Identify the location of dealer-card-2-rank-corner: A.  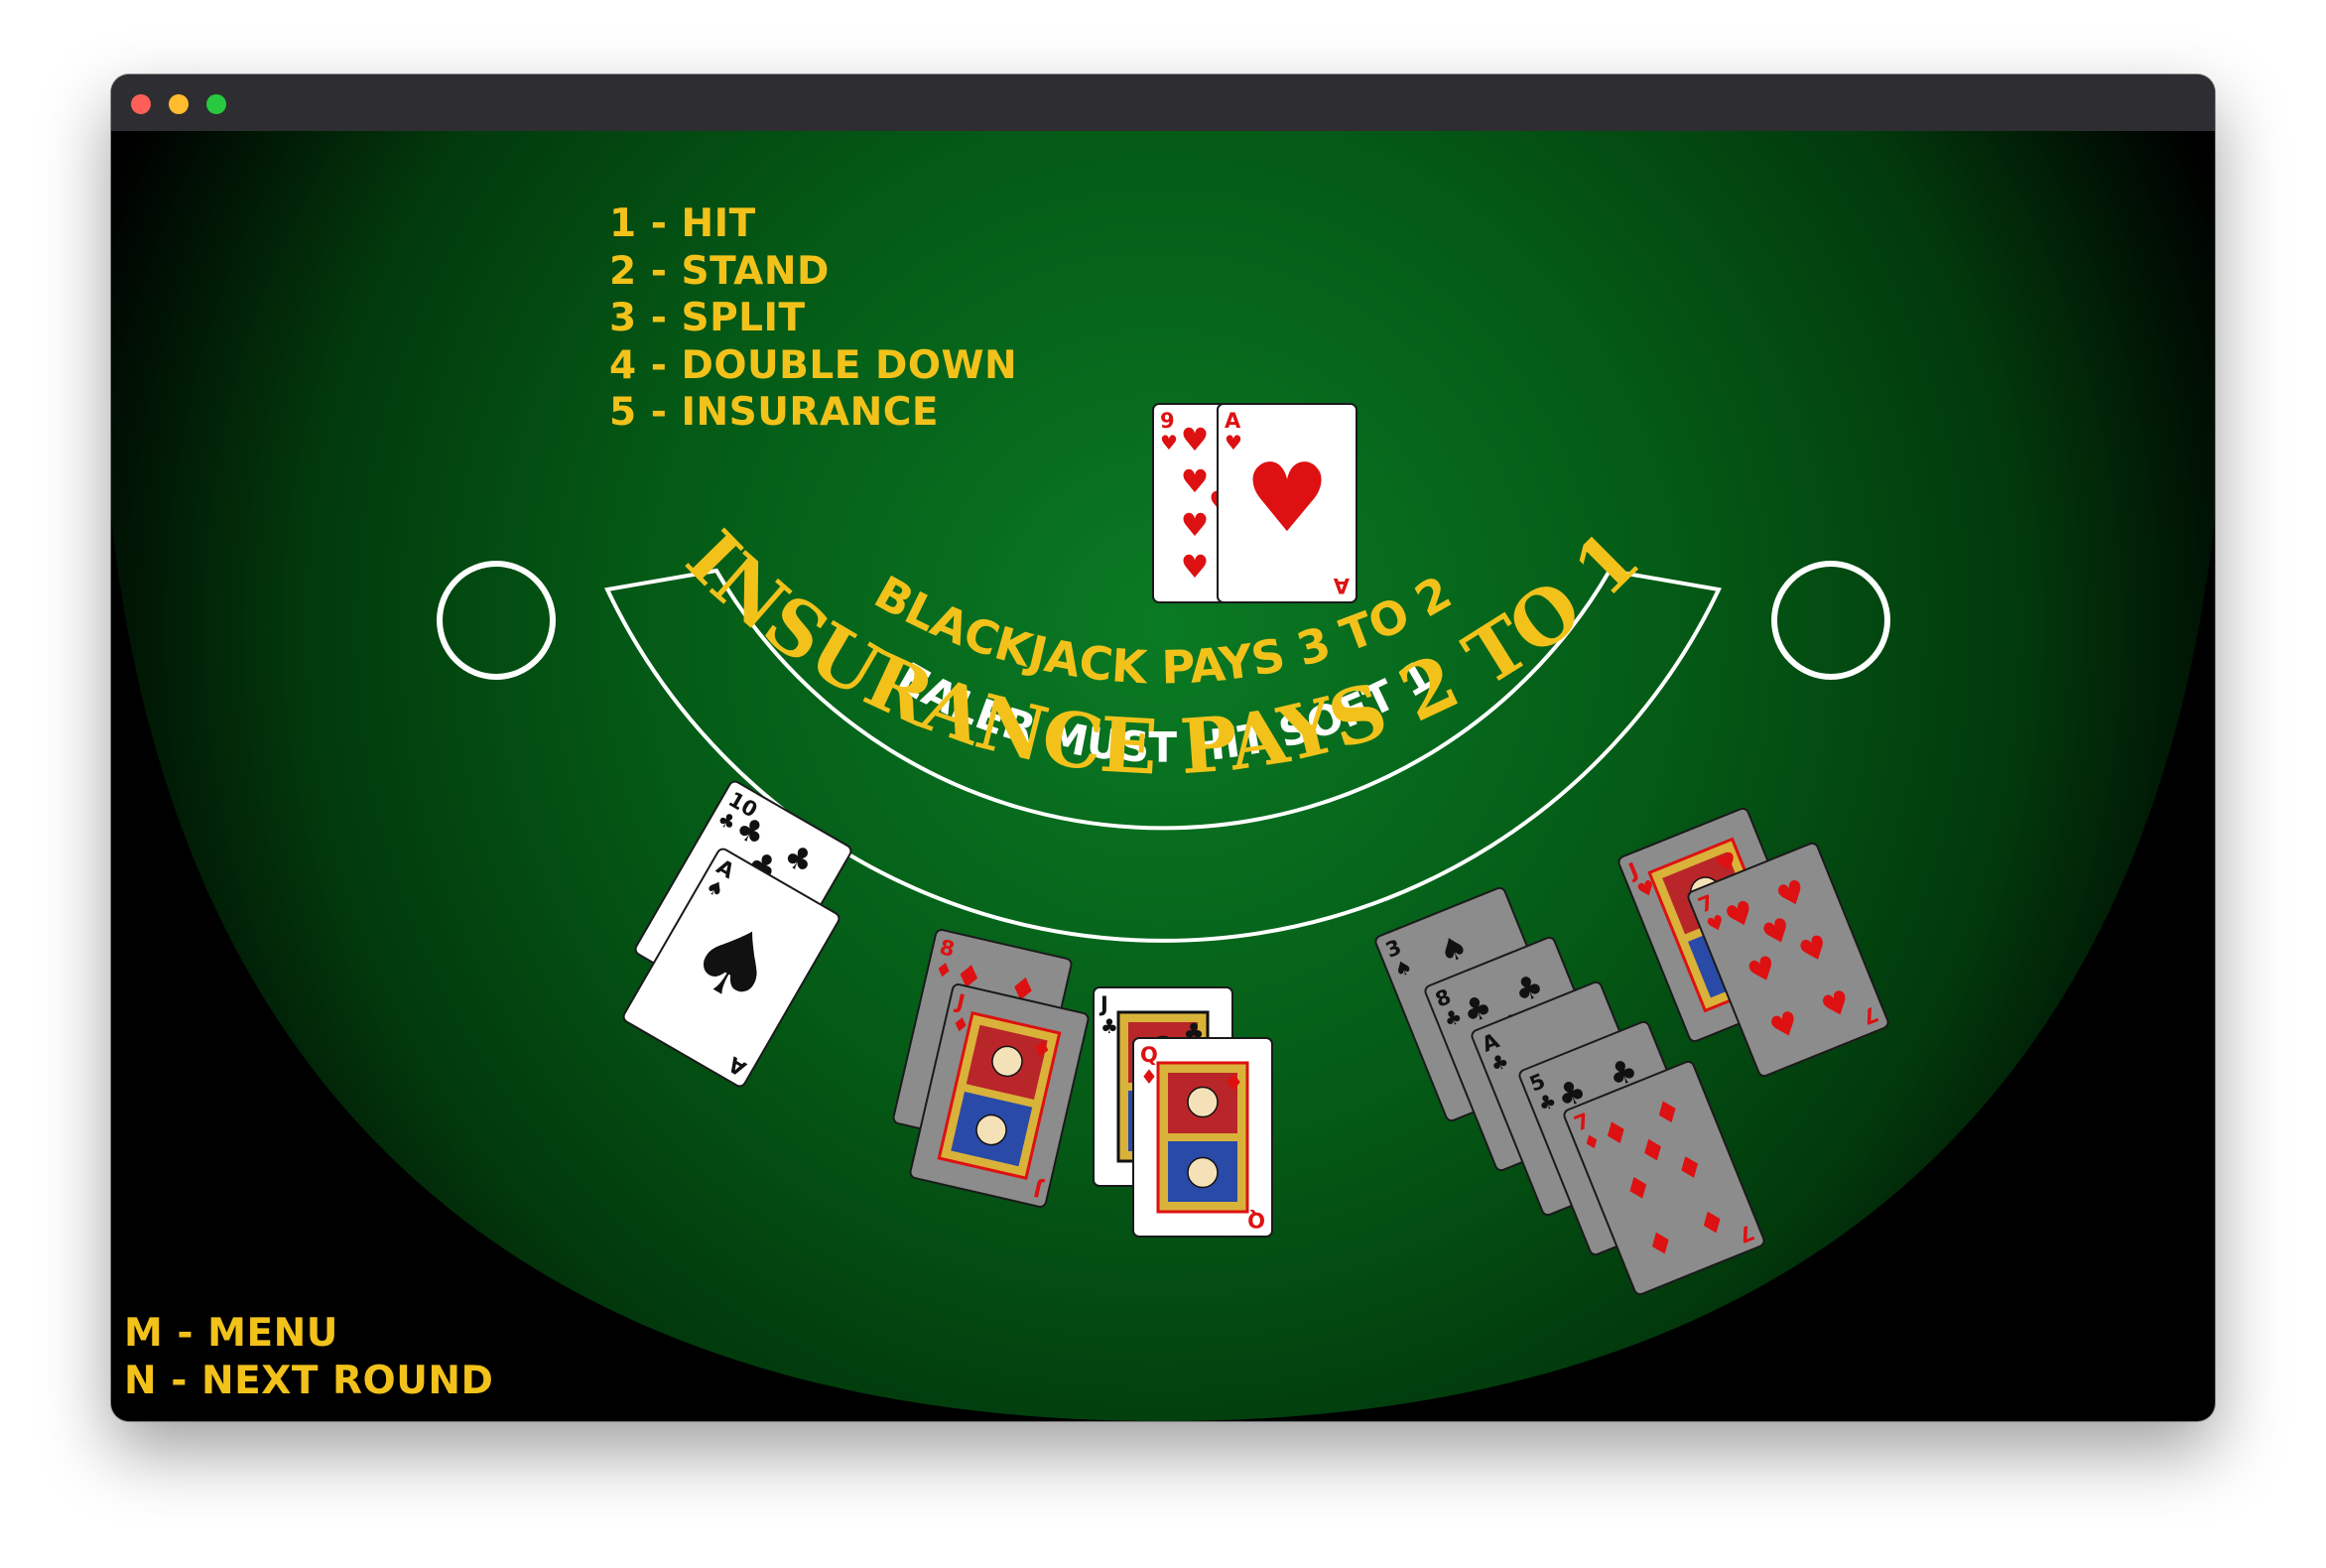
(1341, 585).